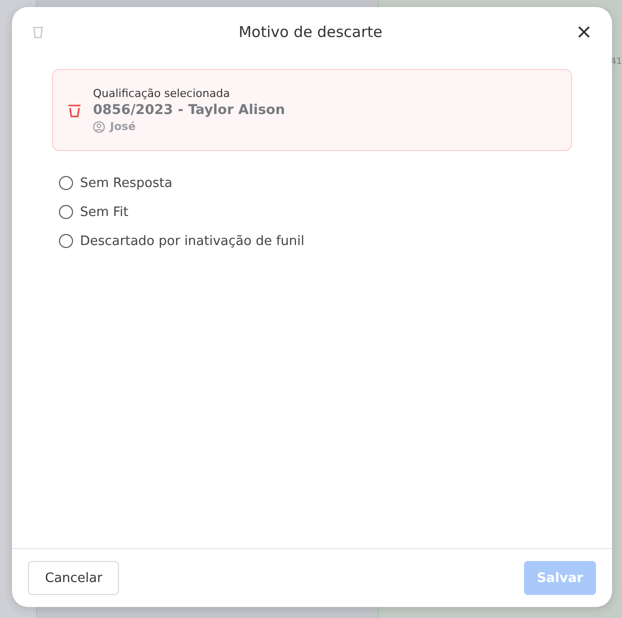 Image resolution: width=622 pixels, height=618 pixels. I want to click on selection-name: 0856/2023 - Taylor Alison, so click(189, 110).